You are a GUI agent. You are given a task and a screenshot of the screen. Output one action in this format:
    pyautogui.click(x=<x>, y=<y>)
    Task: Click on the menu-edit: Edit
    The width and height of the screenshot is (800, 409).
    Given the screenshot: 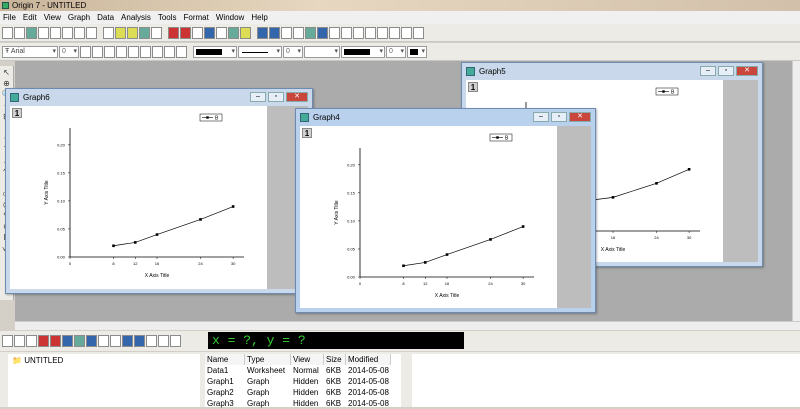 What is the action you would take?
    pyautogui.click(x=30, y=17)
    